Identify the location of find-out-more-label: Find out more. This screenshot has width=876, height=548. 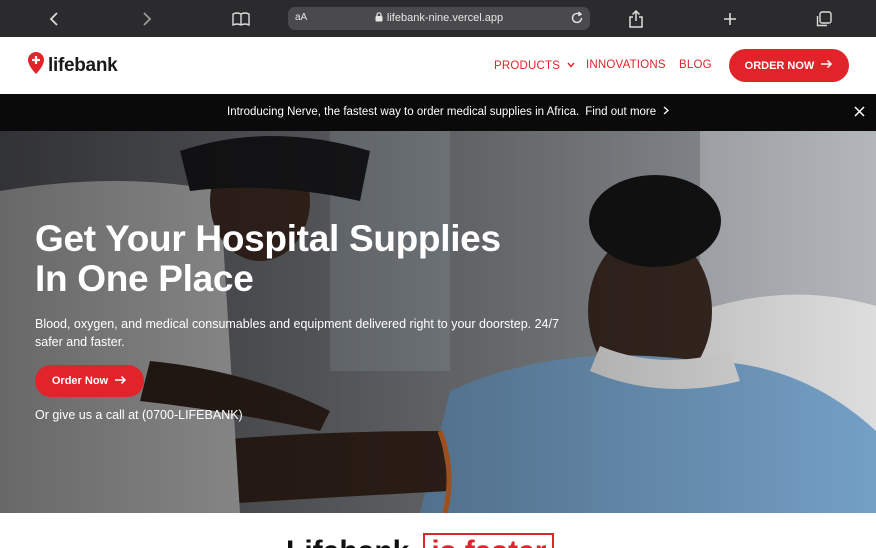
(621, 112).